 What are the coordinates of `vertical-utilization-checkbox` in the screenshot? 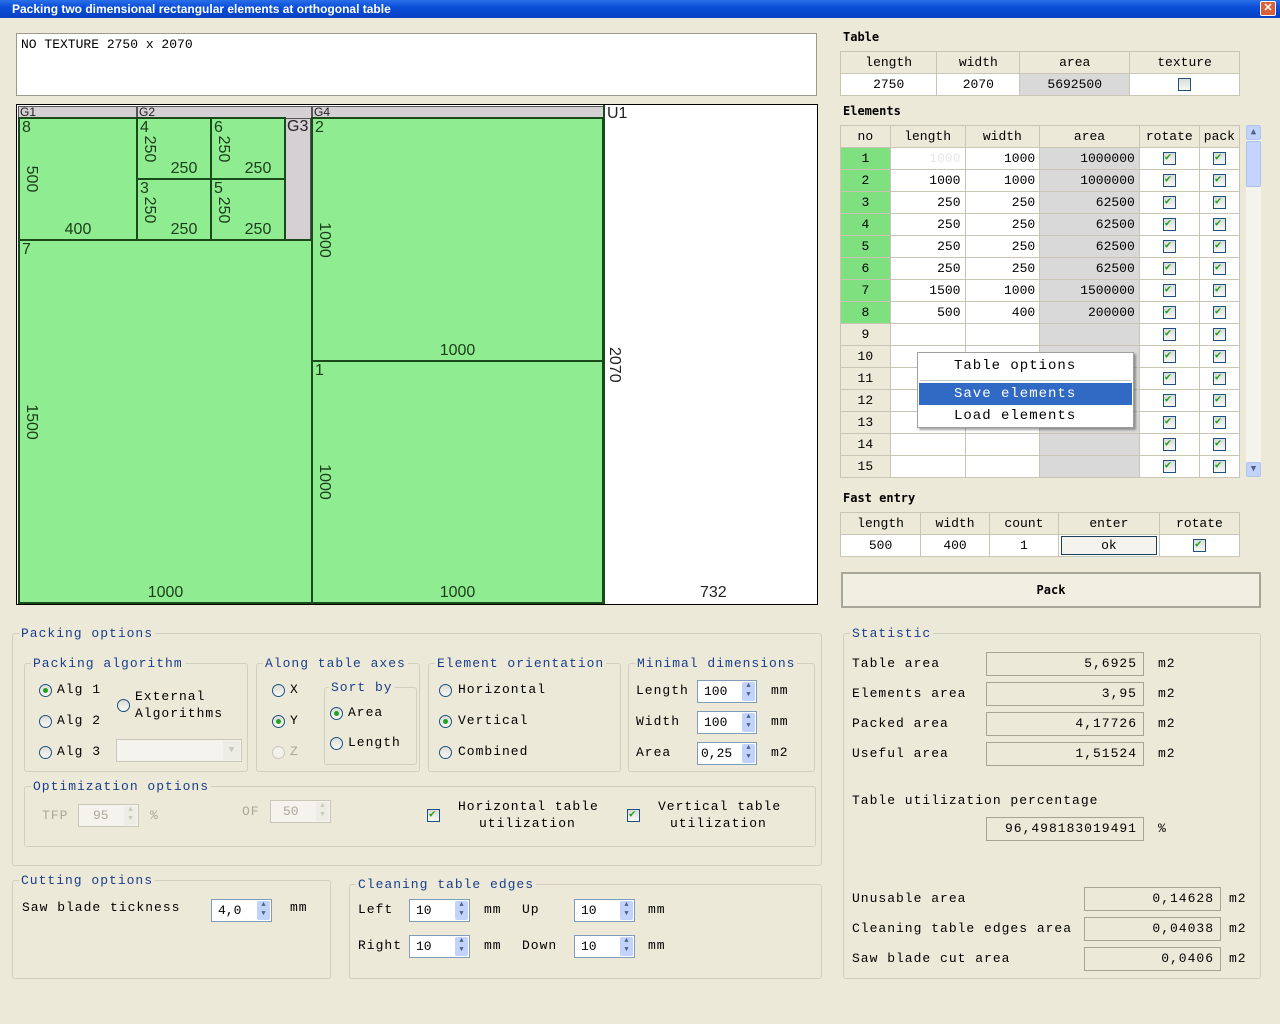 It's located at (633, 814).